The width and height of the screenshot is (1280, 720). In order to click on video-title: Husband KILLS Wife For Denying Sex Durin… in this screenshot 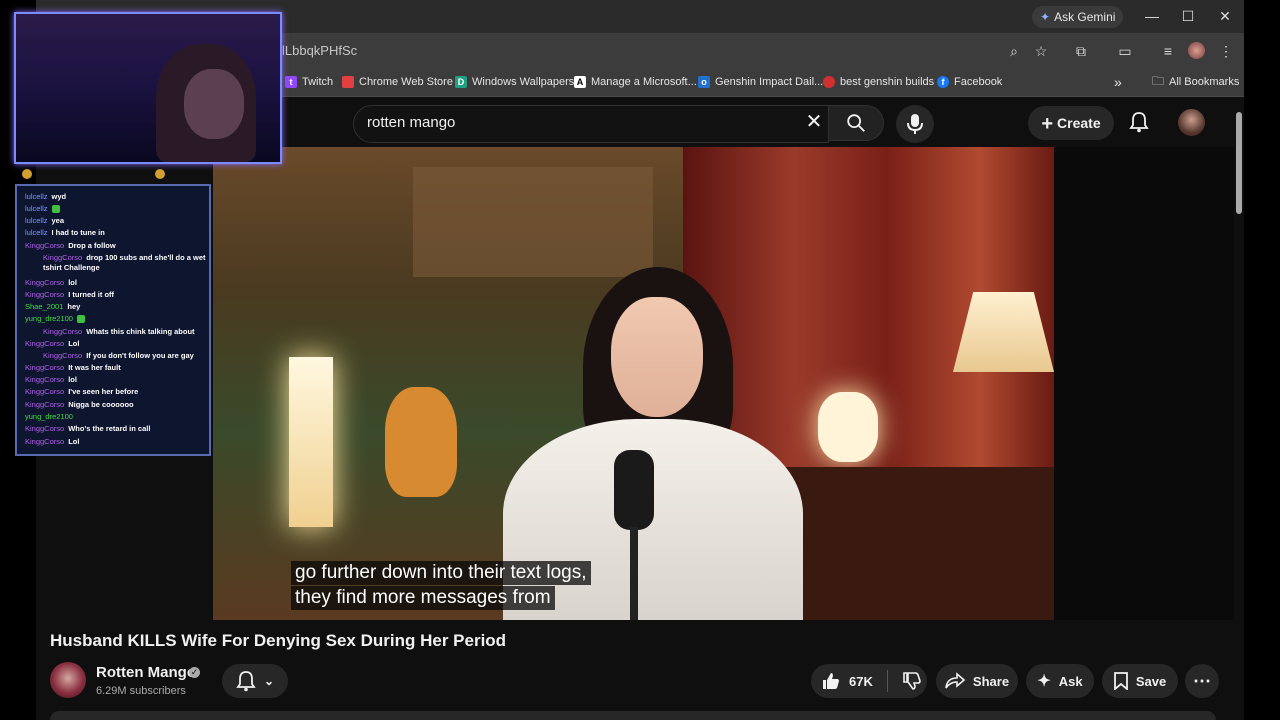, I will do `click(278, 640)`.